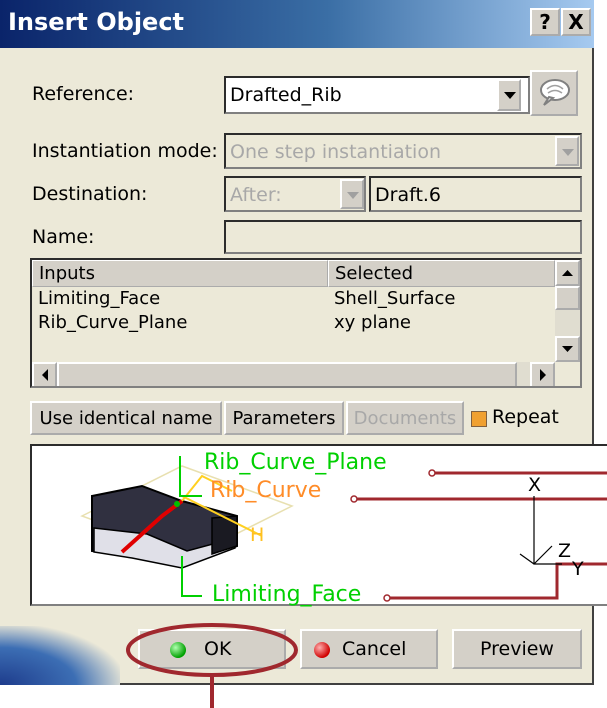 Image resolution: width=607 pixels, height=708 pixels. I want to click on scroll-right-button, so click(542, 374).